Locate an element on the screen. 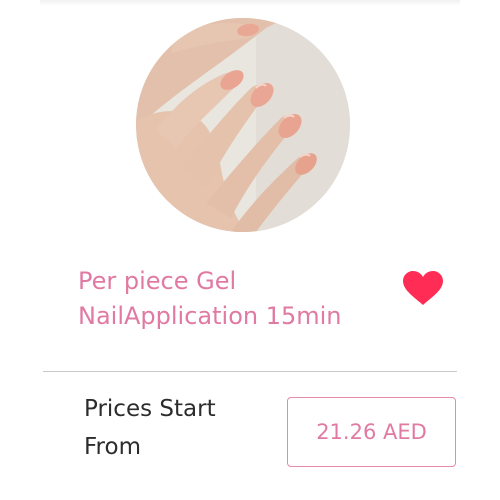 Image resolution: width=500 pixels, height=500 pixels. price-button: 21.26 AED is located at coordinates (371, 432).